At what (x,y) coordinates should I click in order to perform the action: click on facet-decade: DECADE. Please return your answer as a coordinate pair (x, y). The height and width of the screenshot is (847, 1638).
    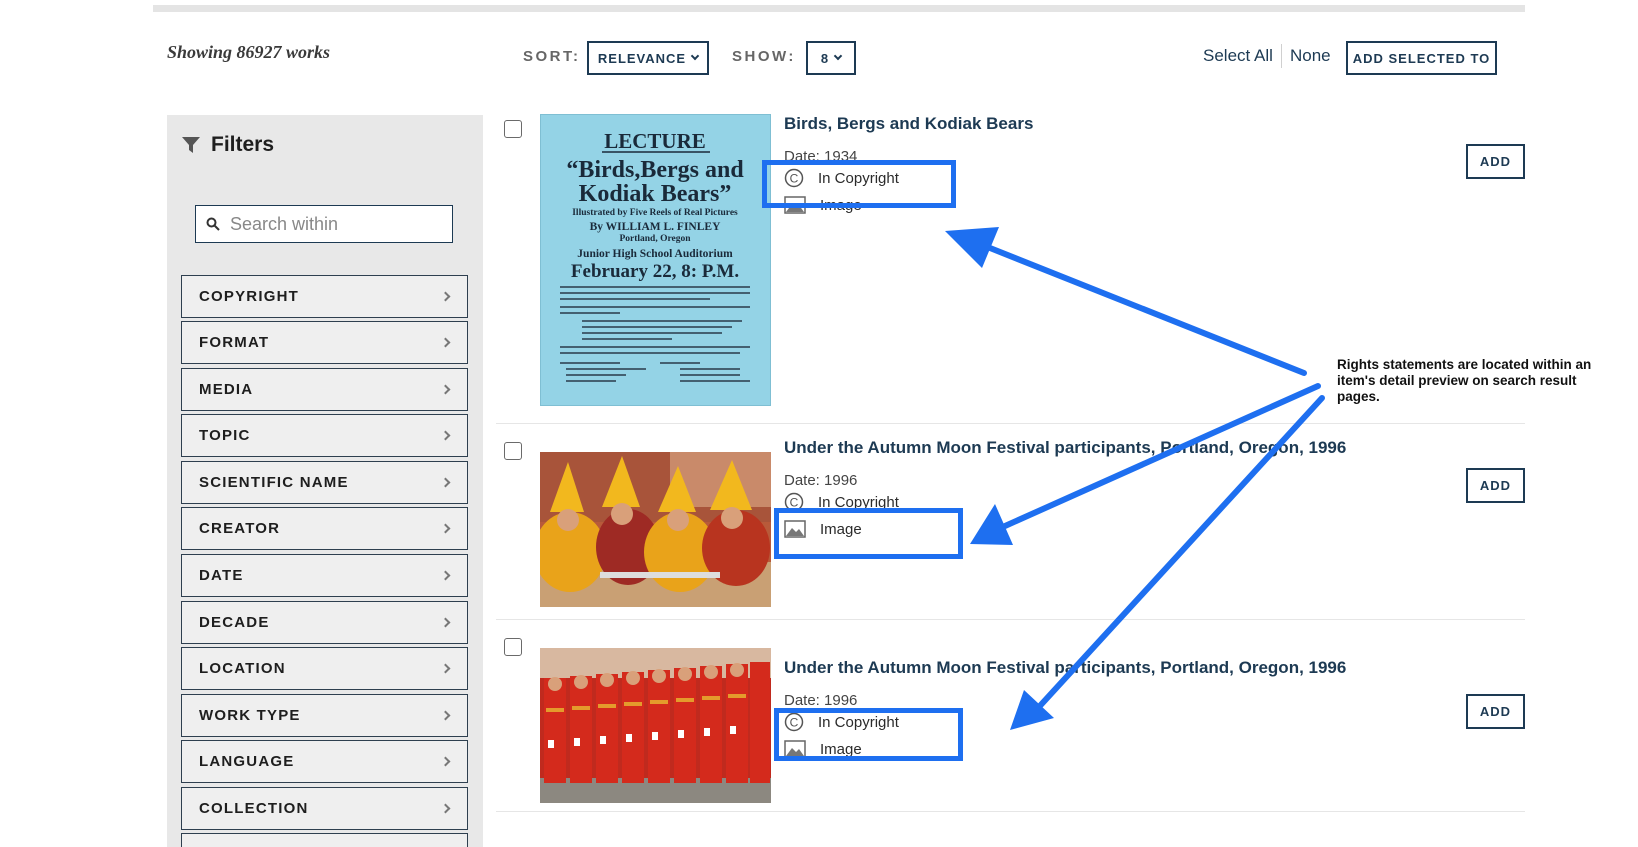
    Looking at the image, I should click on (324, 622).